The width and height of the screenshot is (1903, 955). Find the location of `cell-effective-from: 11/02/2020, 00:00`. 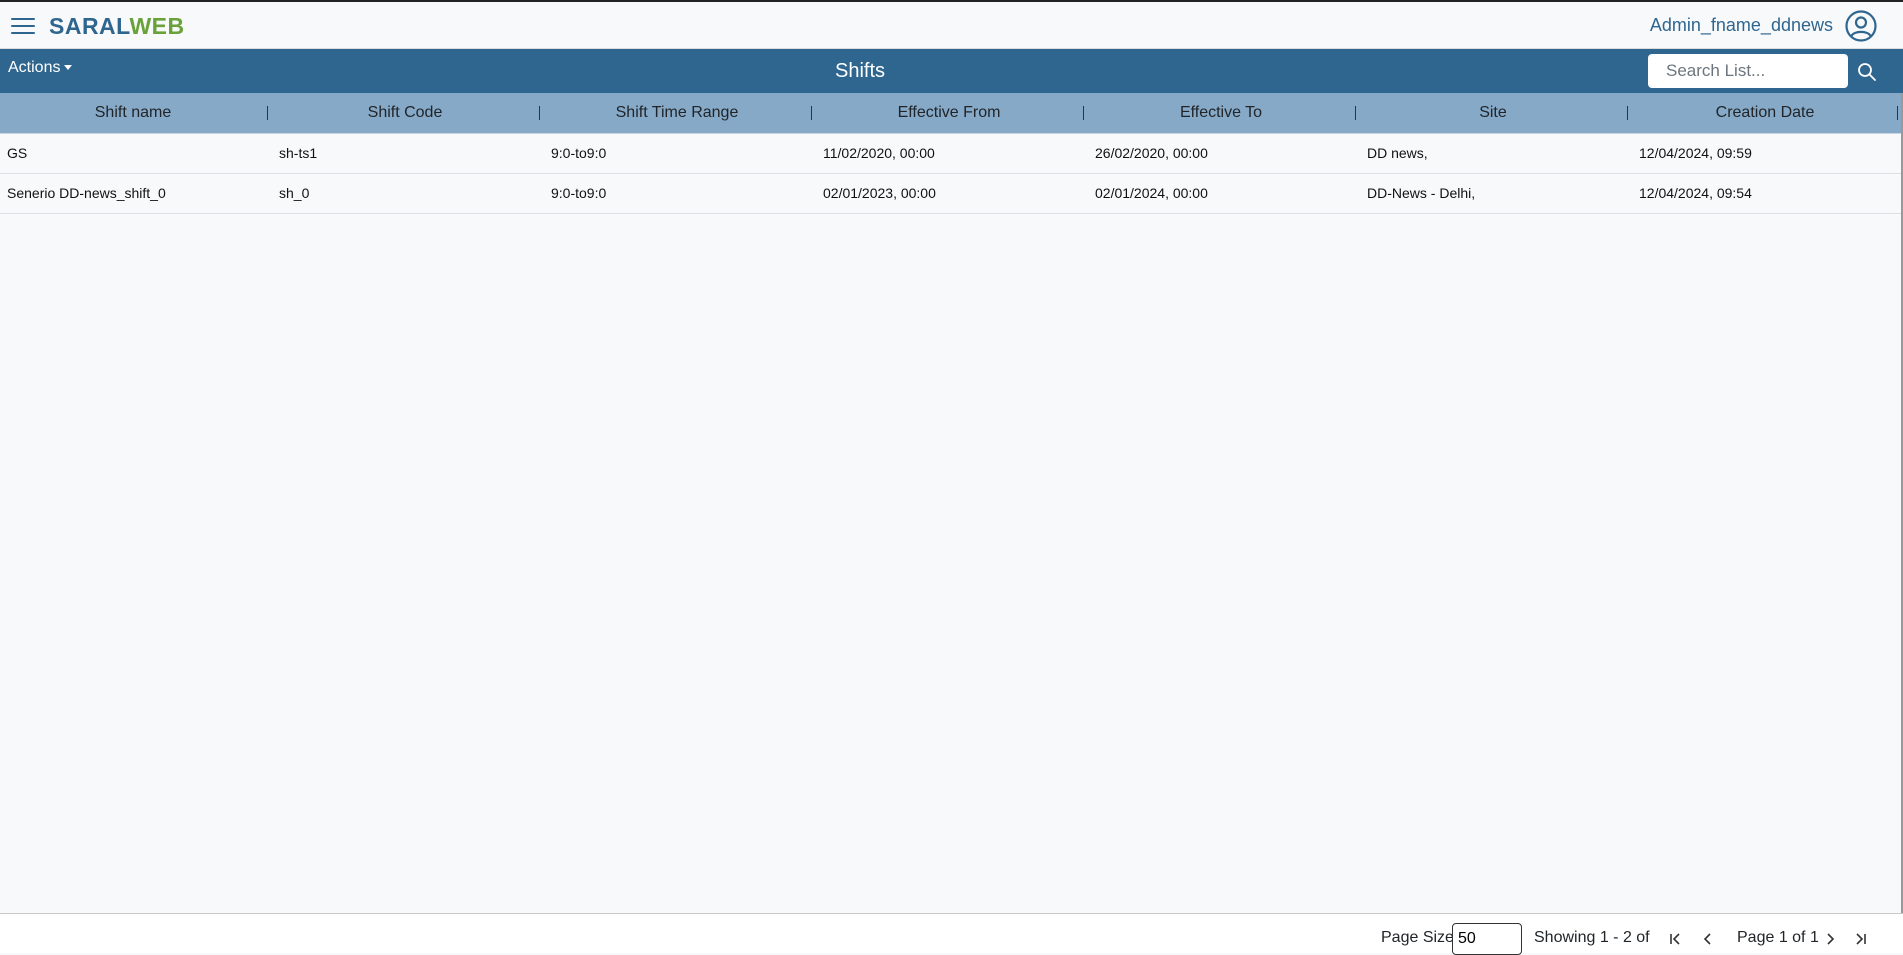

cell-effective-from: 11/02/2020, 00:00 is located at coordinates (879, 153).